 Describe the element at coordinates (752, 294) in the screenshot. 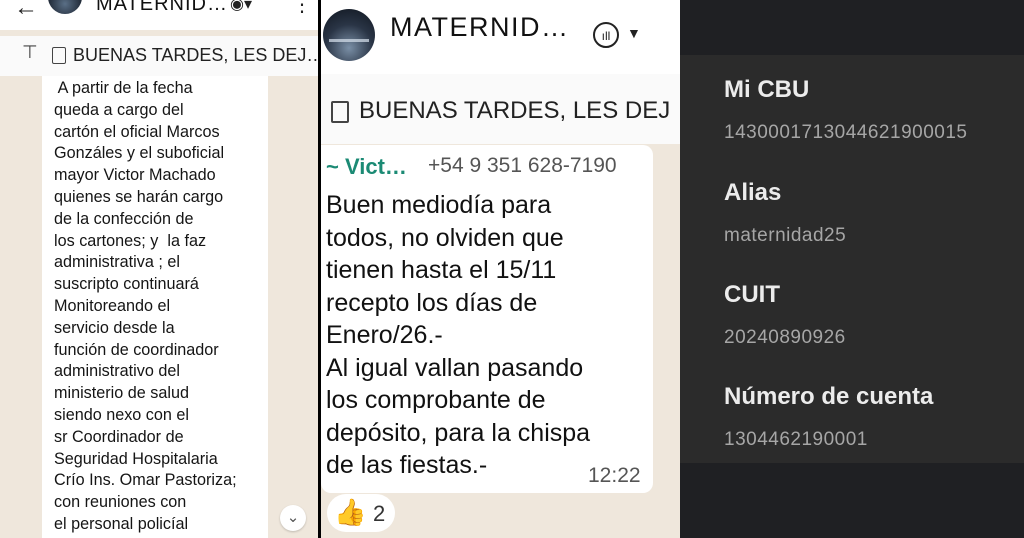

I see `cuit-label: CUIT` at that location.